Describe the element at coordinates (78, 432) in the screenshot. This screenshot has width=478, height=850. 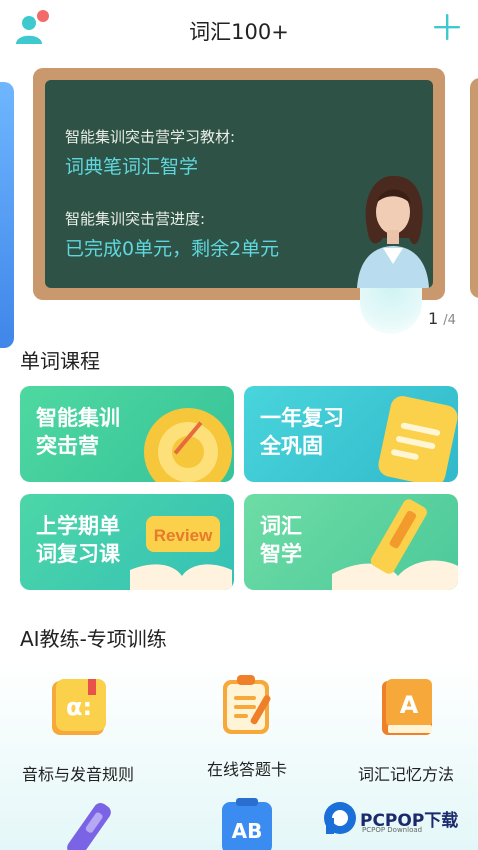
I see `course-card-title: 智能集训 突击营` at that location.